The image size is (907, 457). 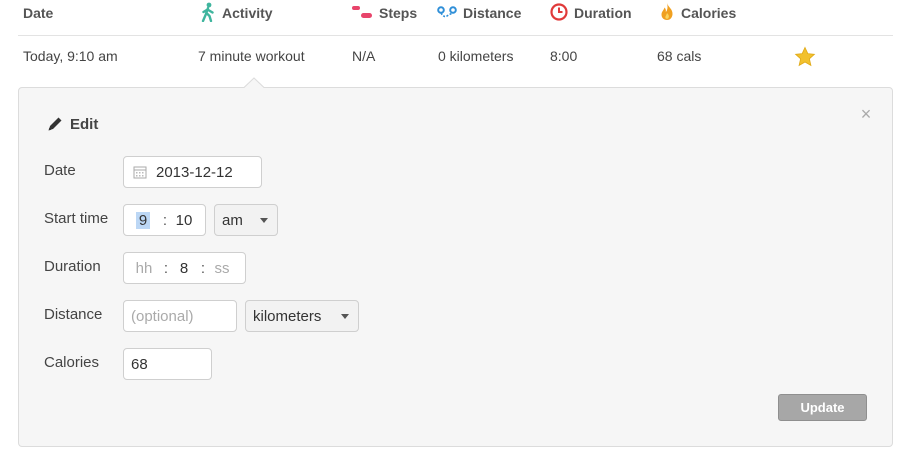 What do you see at coordinates (476, 56) in the screenshot?
I see `row-distance: 0 kilometers` at bounding box center [476, 56].